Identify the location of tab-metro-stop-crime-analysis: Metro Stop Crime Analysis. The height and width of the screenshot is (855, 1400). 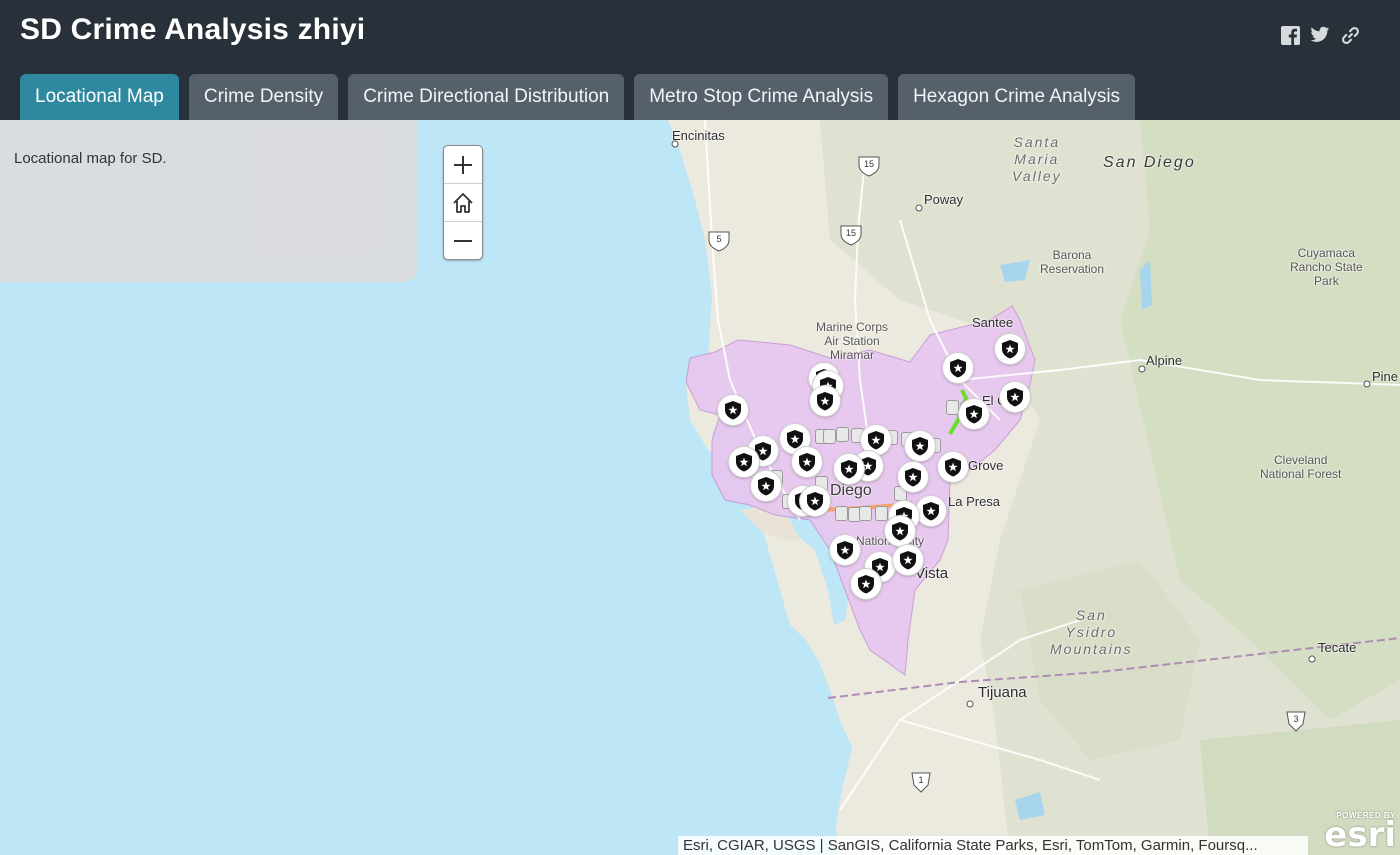
(761, 97).